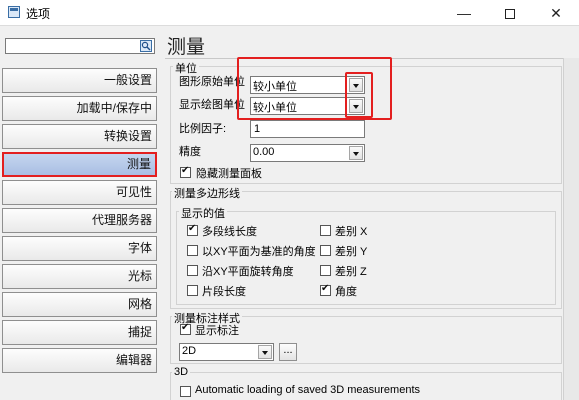 This screenshot has width=579, height=400. I want to click on nav-measure: 测量, so click(79, 164).